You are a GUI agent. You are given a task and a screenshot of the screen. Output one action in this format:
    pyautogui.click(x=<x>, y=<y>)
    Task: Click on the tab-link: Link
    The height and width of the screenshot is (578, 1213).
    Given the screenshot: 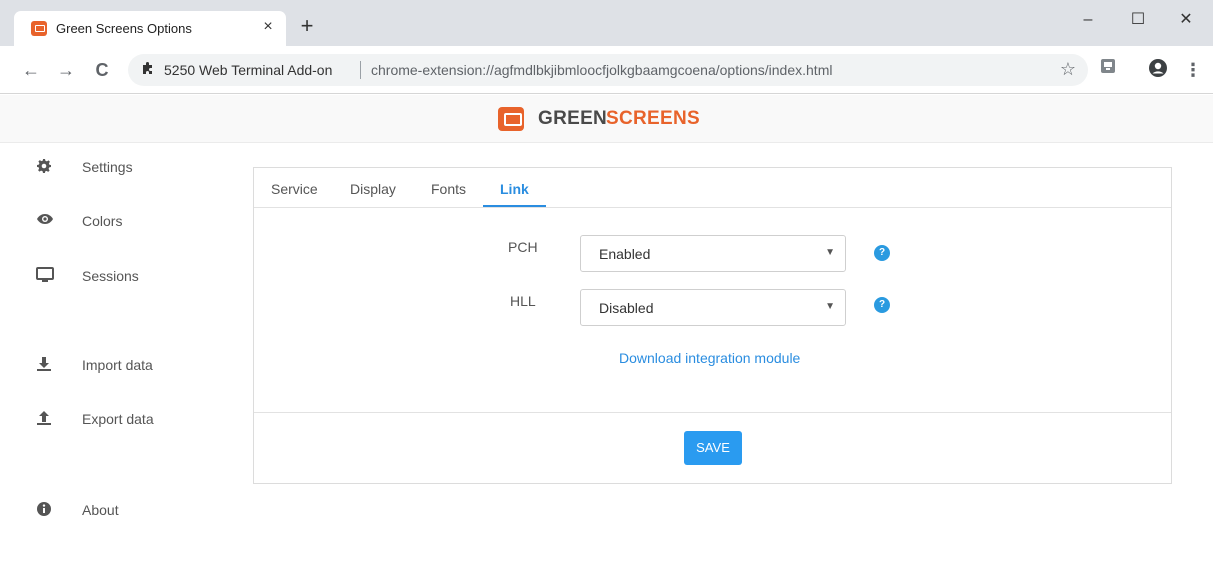 What is the action you would take?
    pyautogui.click(x=514, y=189)
    